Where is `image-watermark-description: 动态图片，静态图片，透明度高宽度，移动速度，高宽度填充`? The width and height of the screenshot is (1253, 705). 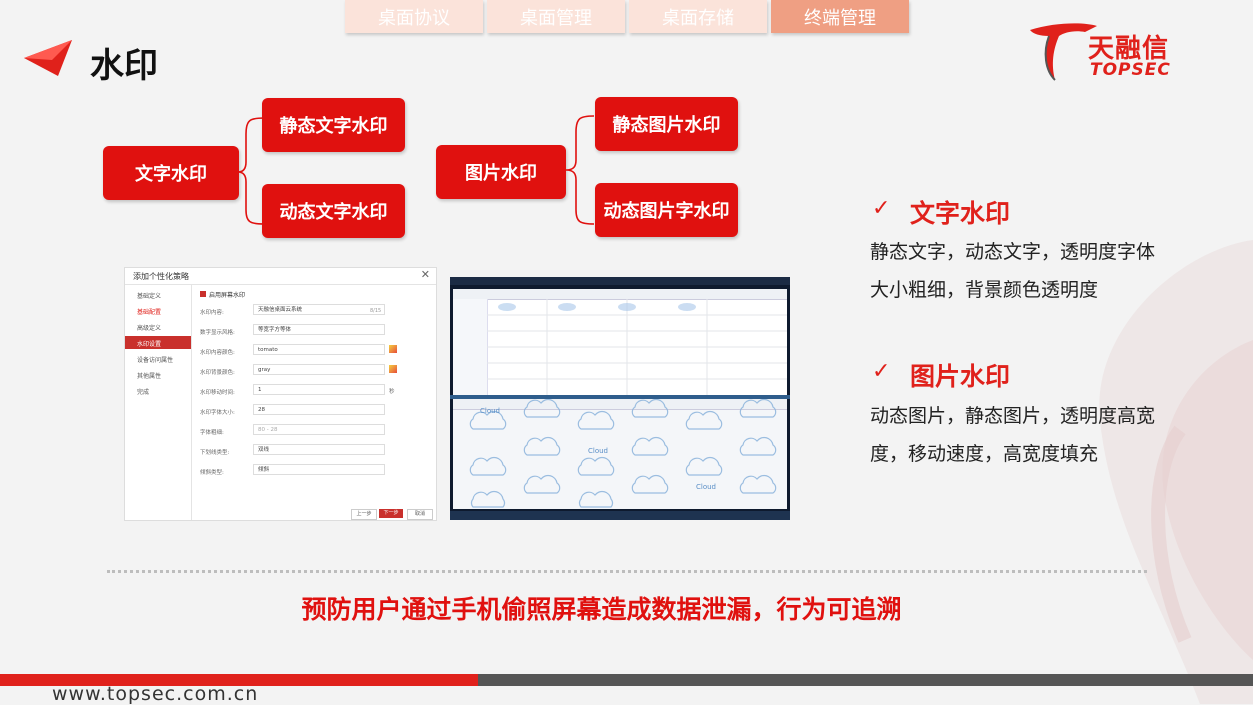 image-watermark-description: 动态图片，静态图片，透明度高宽度，移动速度，高宽度填充 is located at coordinates (1013, 435).